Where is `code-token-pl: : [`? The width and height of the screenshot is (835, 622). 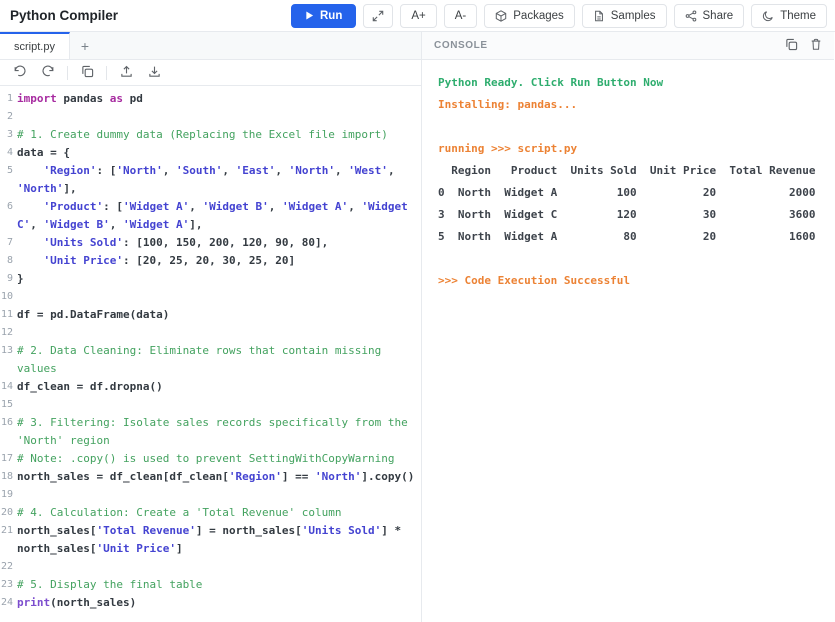 code-token-pl: : [ is located at coordinates (106, 170).